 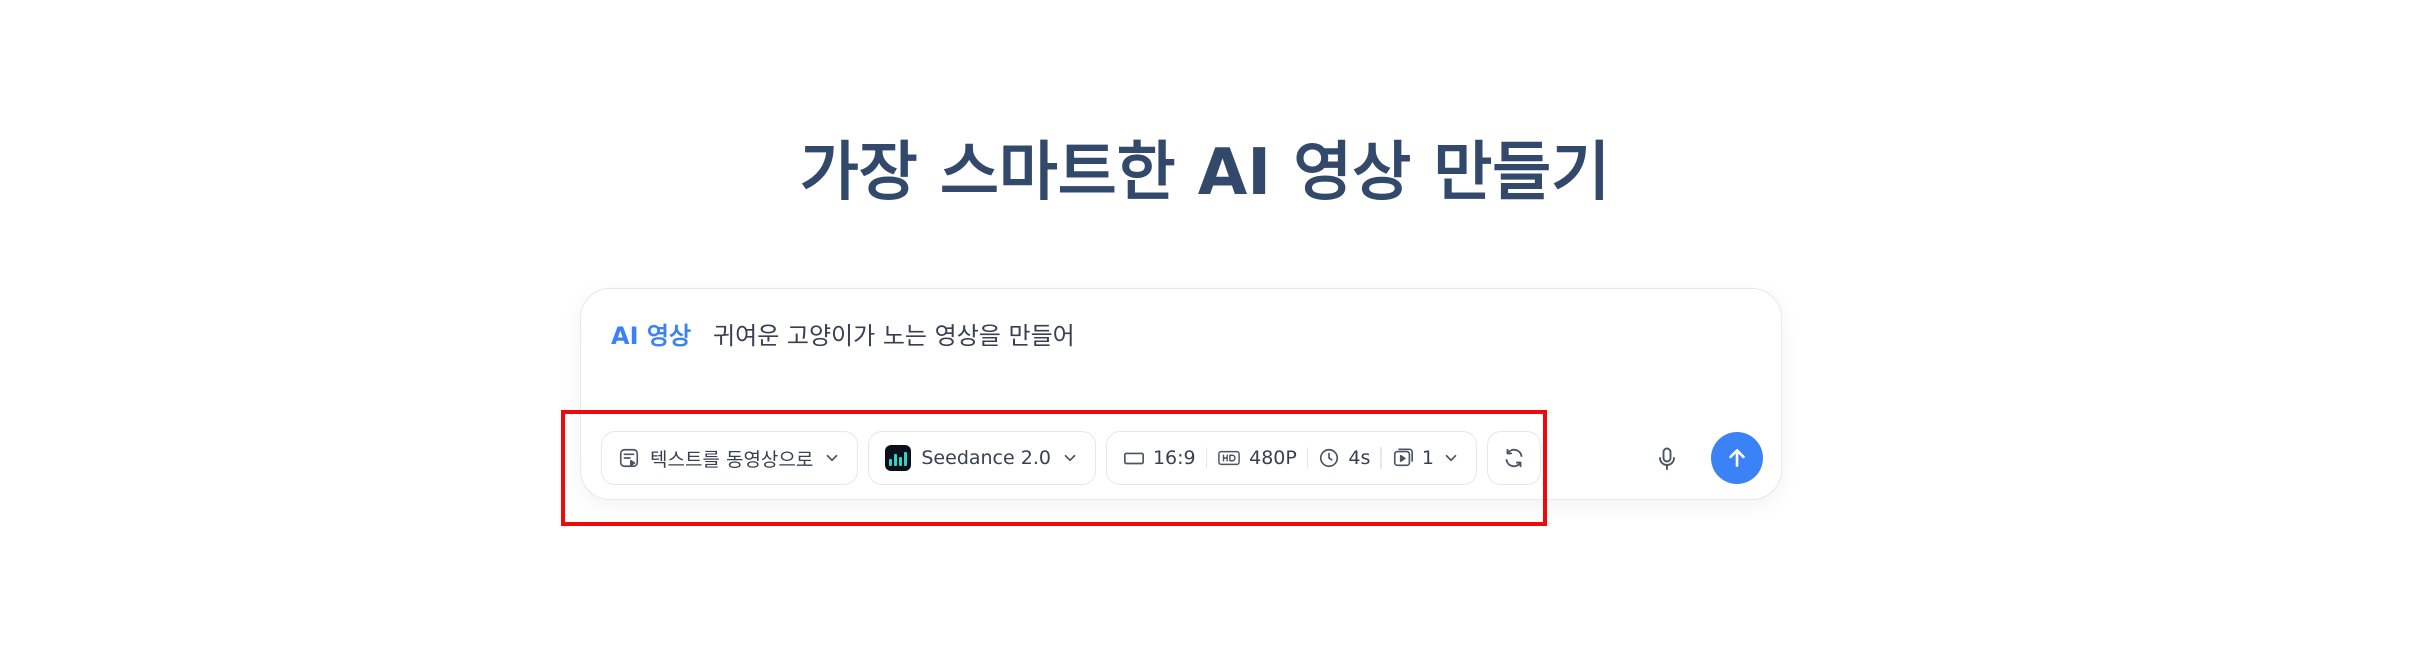 I want to click on resolution-setting: 480P, so click(x=1257, y=458).